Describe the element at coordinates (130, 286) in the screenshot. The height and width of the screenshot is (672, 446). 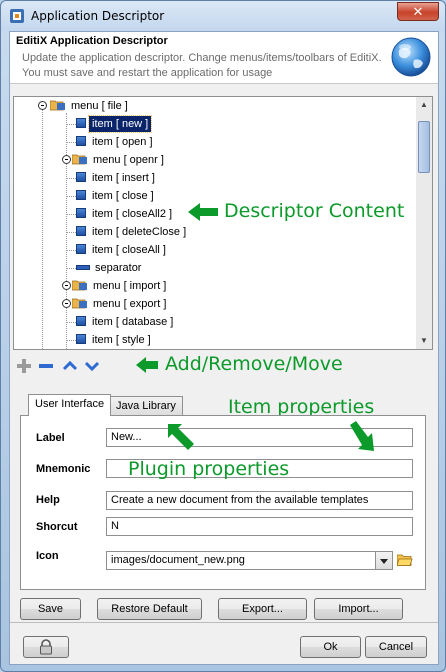
I see `tree-row-label: menu [ import ]` at that location.